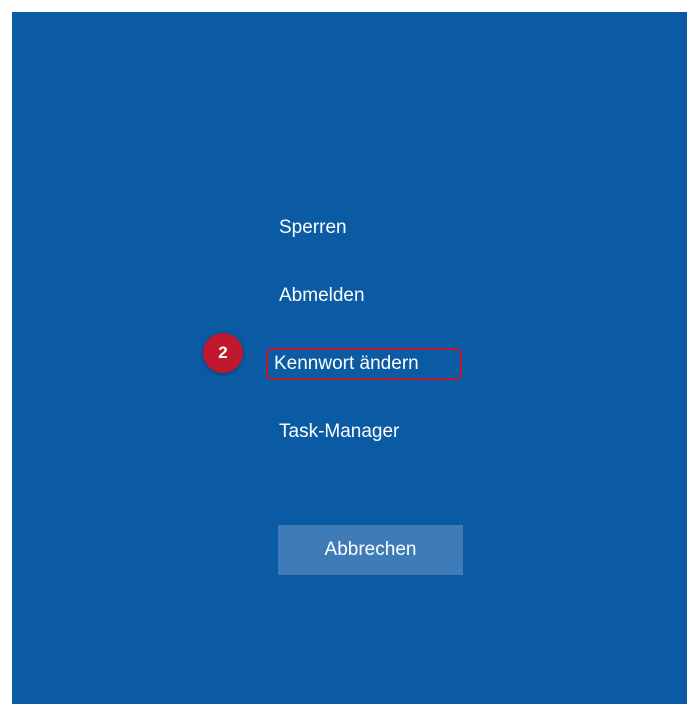 The width and height of the screenshot is (687, 704). I want to click on change-password-option: Kennwort ändern, so click(364, 364).